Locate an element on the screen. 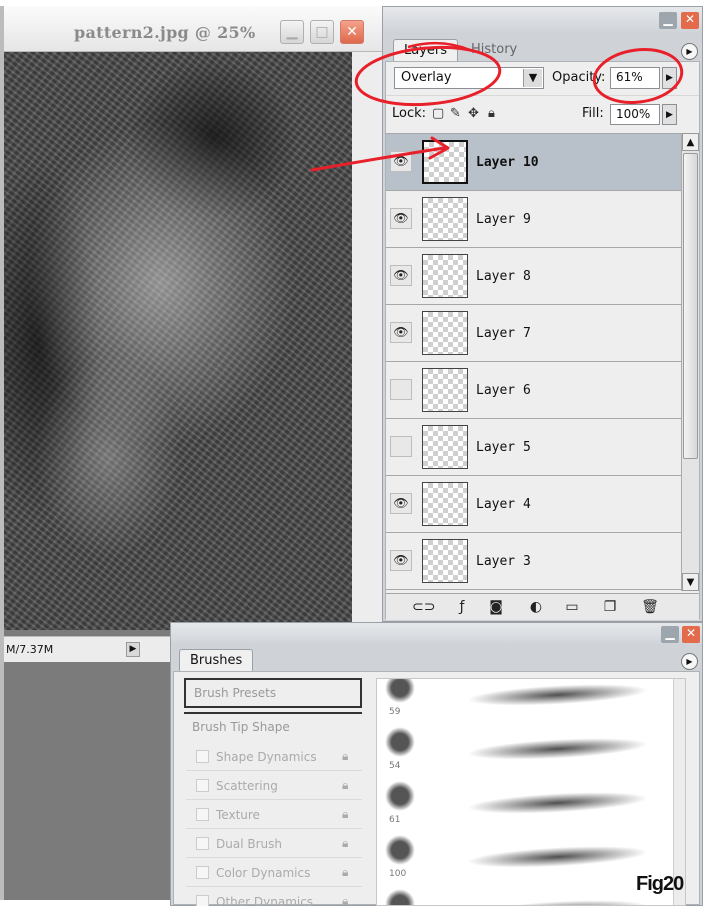 The image size is (703, 906). lock-row: Lock: ▢ ✎ ✥ 🔒︎ Fill: 100% ▶ is located at coordinates (542, 113).